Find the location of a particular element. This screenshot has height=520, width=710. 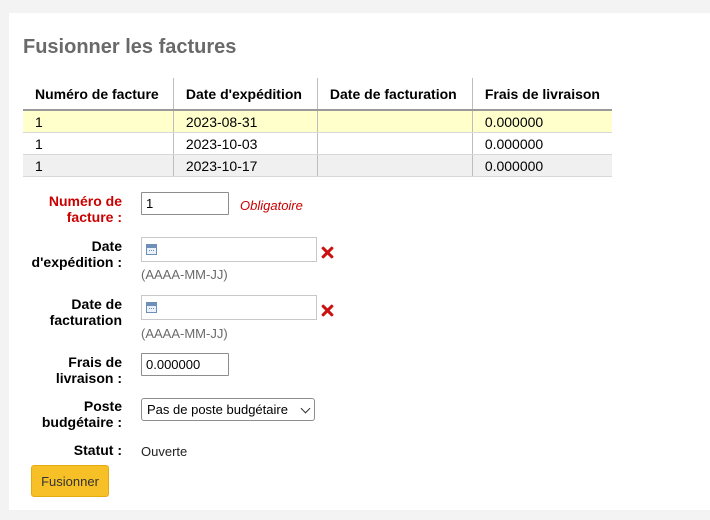

col-header-invoice-number: Numéro de facture is located at coordinates (98, 94).